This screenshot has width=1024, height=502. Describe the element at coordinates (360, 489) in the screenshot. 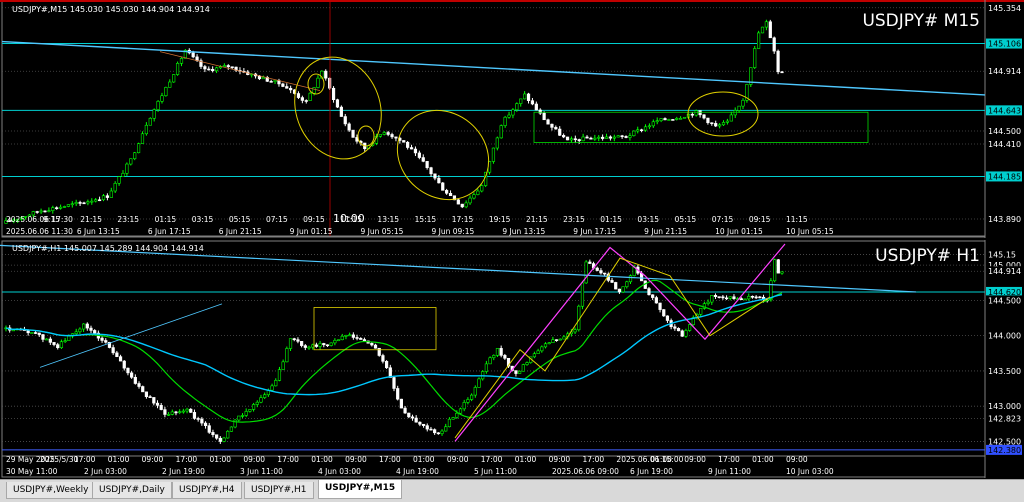

I see `tab-m15: USDJPY#,M15` at that location.